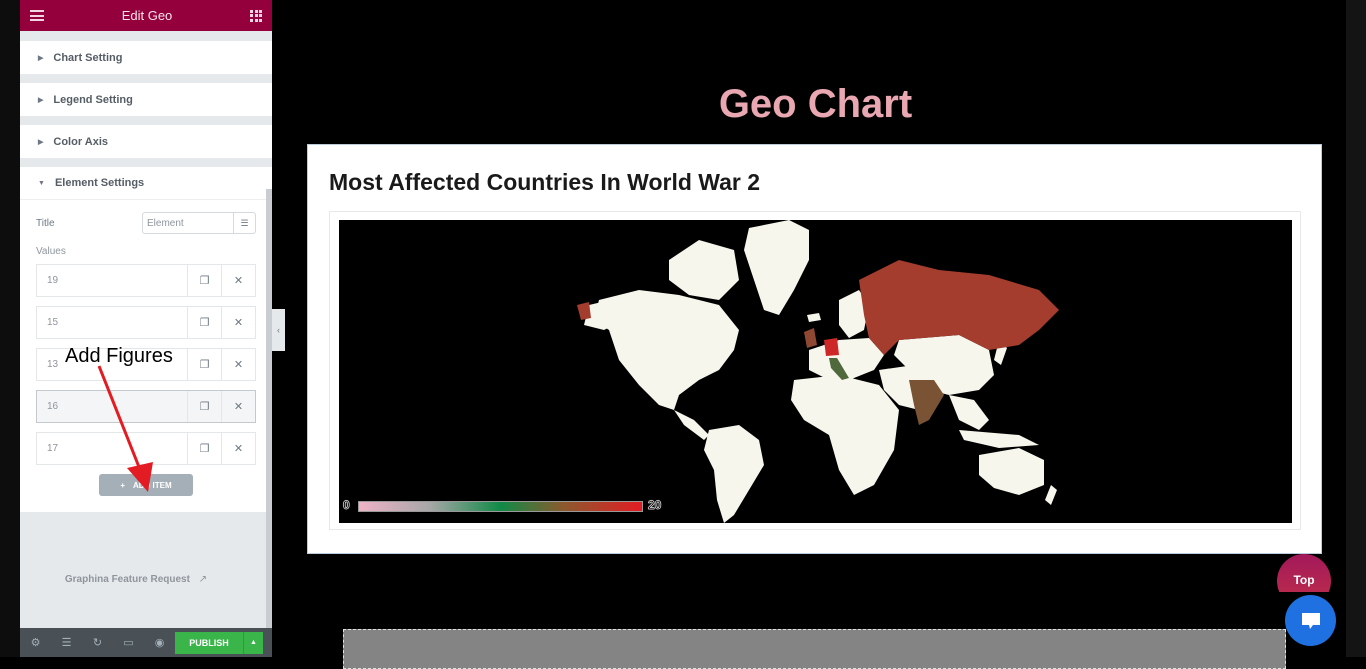 The width and height of the screenshot is (1366, 669). Describe the element at coordinates (127, 579) in the screenshot. I see `feature-request-label: Graphina Feature Request` at that location.